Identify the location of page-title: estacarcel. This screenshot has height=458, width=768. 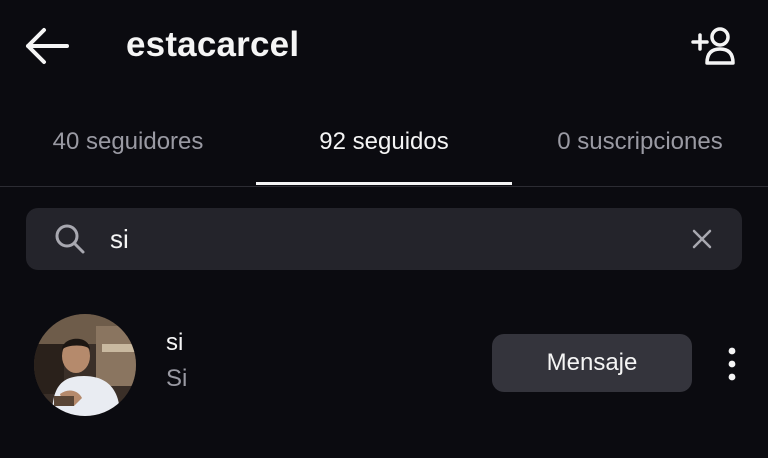
(213, 44).